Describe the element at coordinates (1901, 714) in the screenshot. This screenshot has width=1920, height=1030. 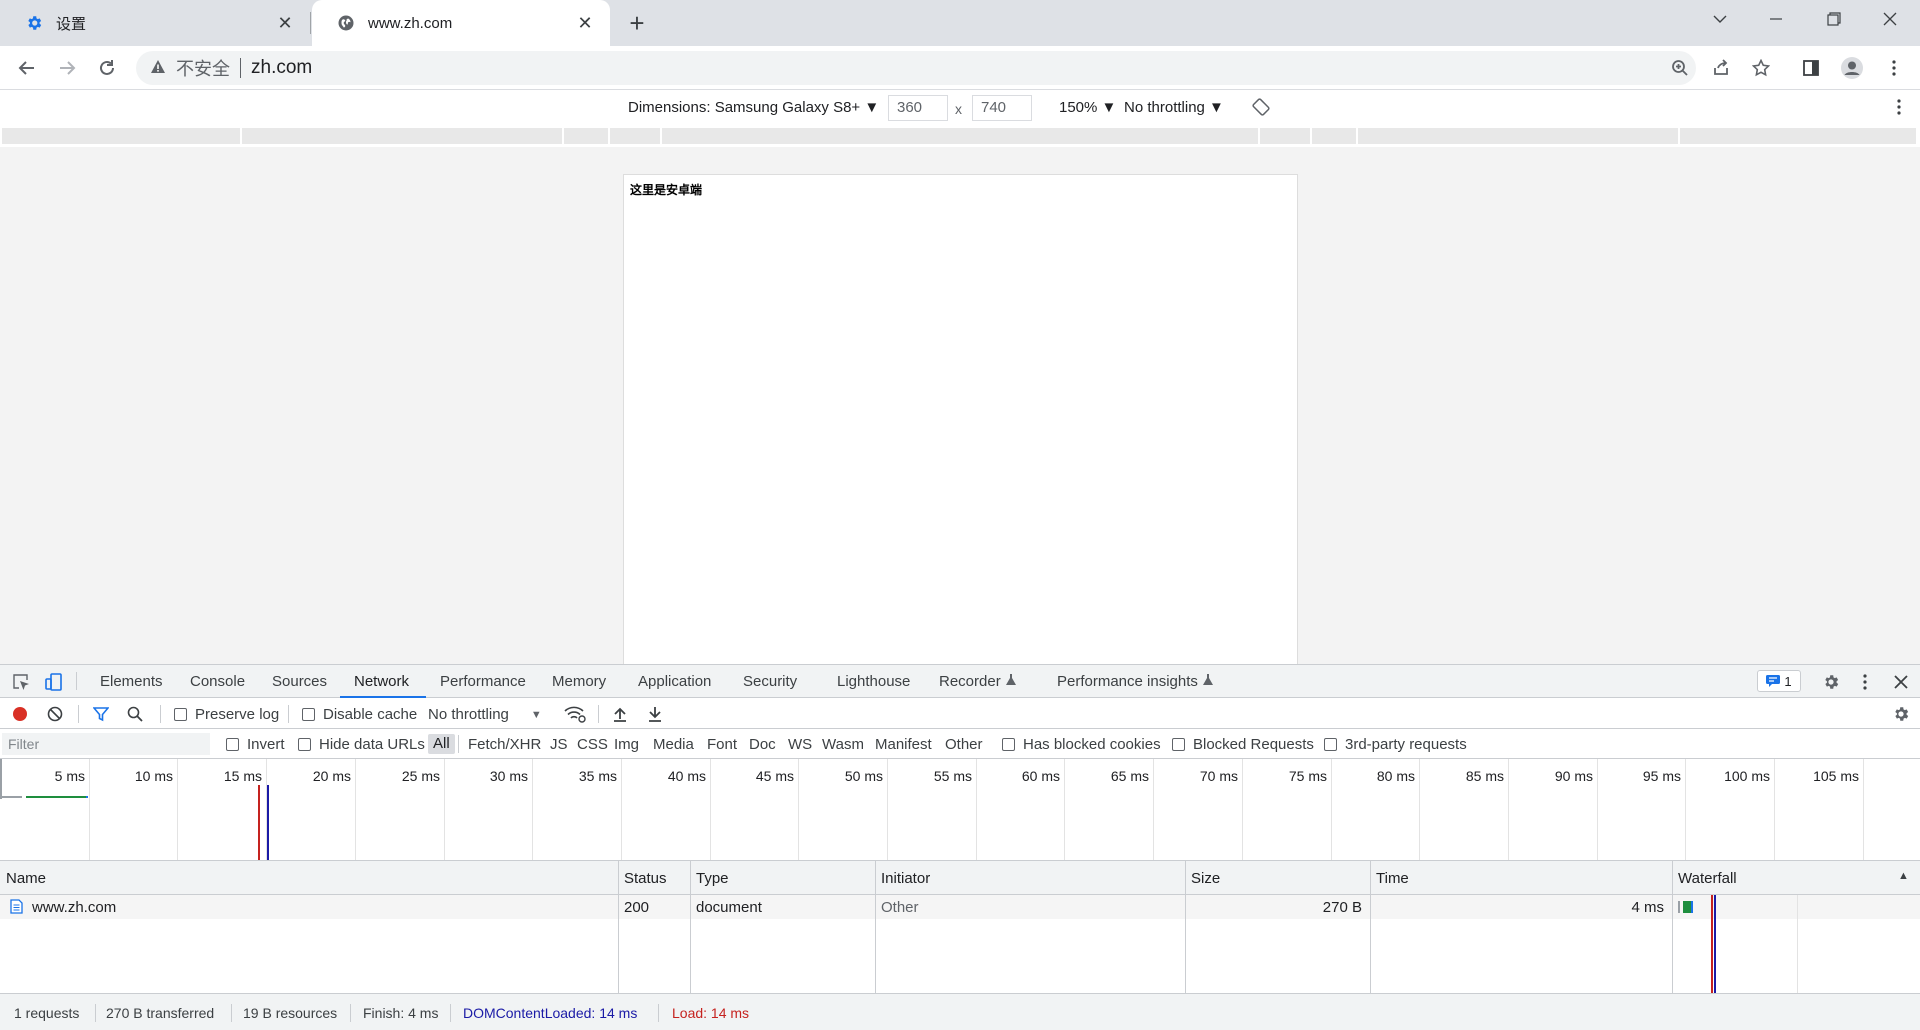
I see `network-settings-gear-icon` at that location.